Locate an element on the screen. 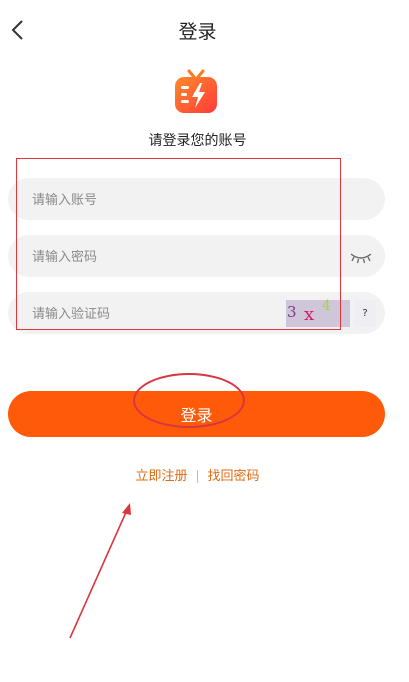 Image resolution: width=409 pixels, height=682 pixels. captcha-image: 3 x 4 is located at coordinates (318, 312).